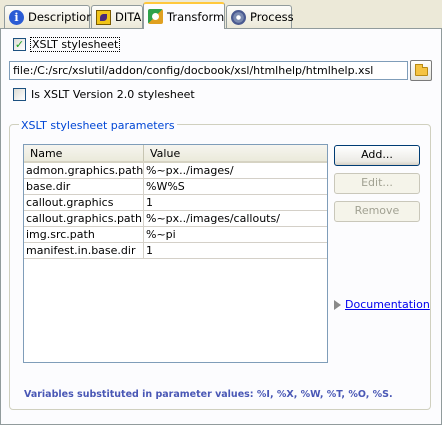 This screenshot has width=442, height=425. I want to click on info-icon: i, so click(16, 17).